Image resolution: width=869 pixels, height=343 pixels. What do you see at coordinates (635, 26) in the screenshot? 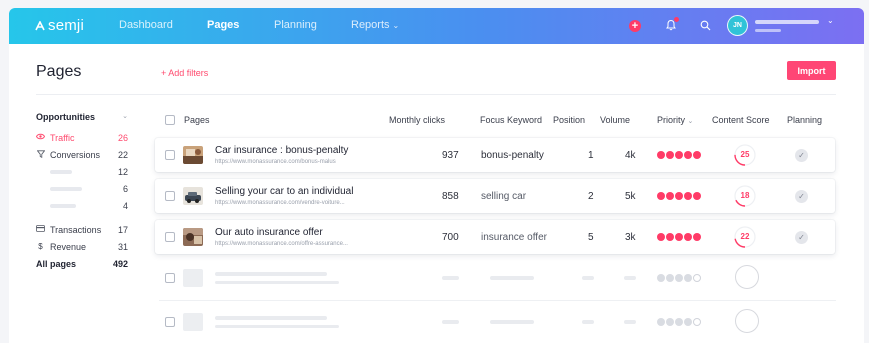
I see `add-icon: +` at bounding box center [635, 26].